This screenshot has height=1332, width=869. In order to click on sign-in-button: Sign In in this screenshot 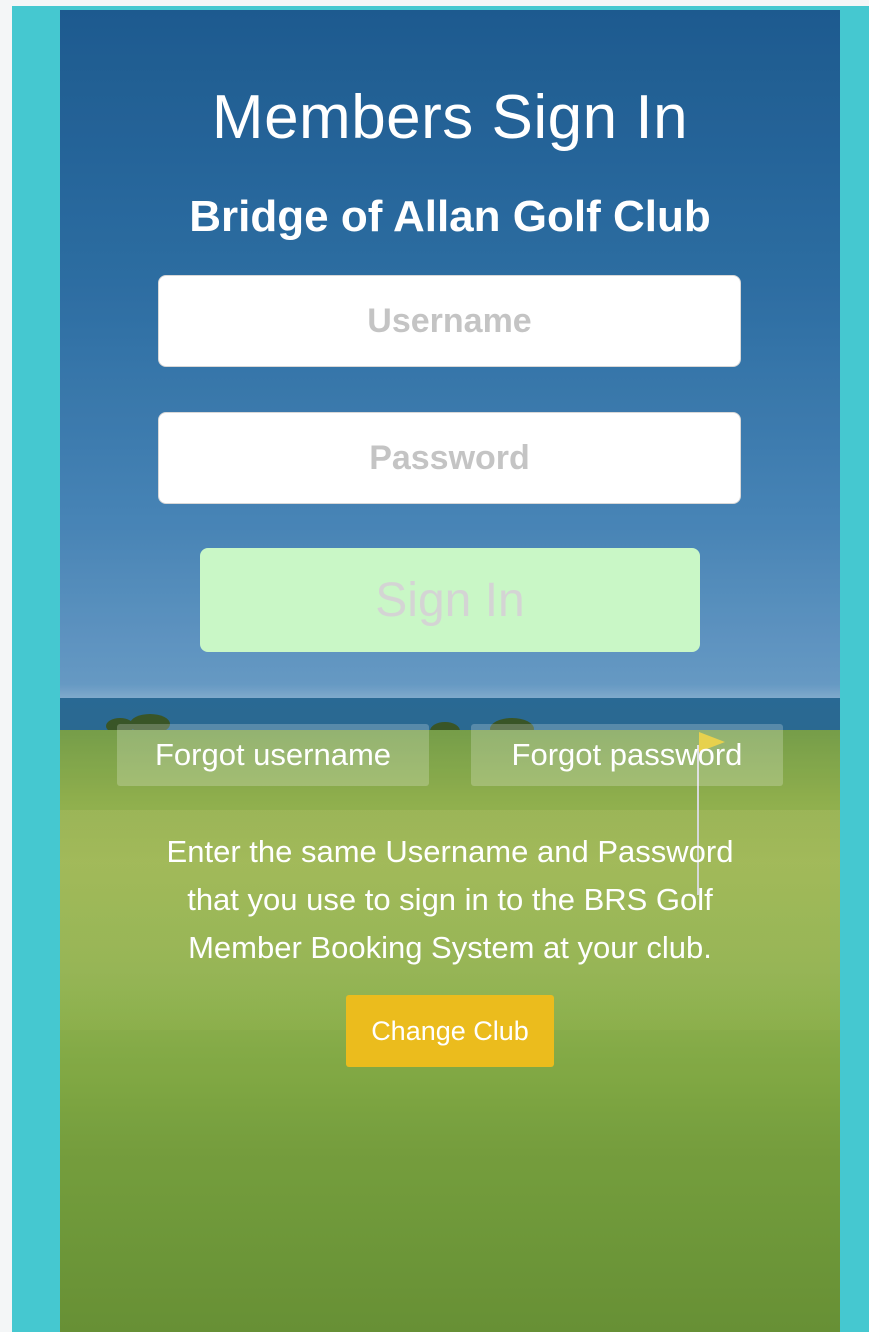, I will do `click(450, 600)`.